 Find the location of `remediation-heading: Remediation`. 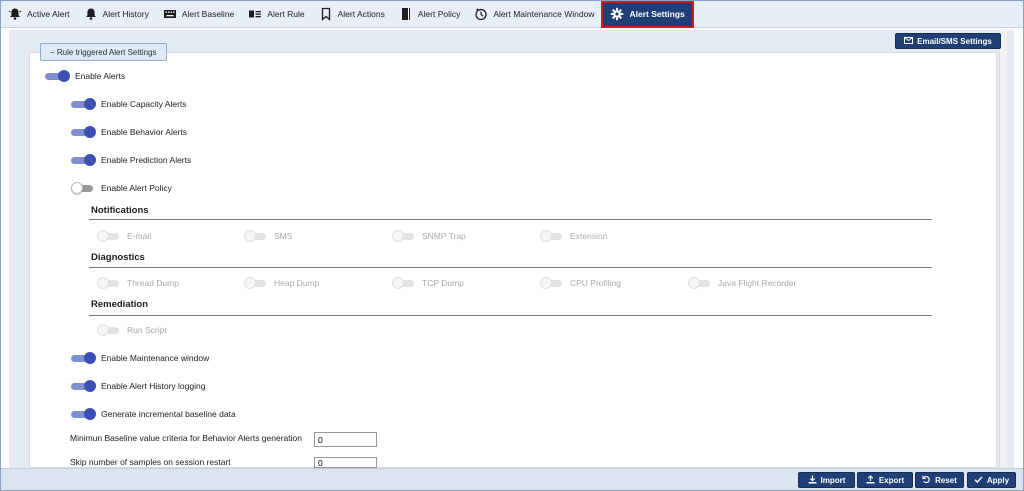

remediation-heading: Remediation is located at coordinates (120, 304).